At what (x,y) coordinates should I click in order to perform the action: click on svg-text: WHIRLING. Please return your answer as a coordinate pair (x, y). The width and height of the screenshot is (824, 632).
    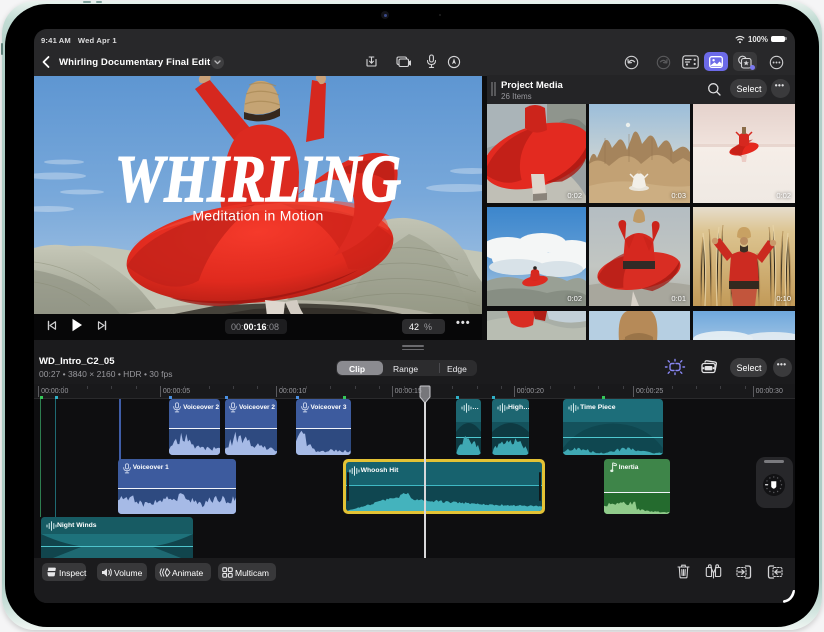
    Looking at the image, I should click on (258, 179).